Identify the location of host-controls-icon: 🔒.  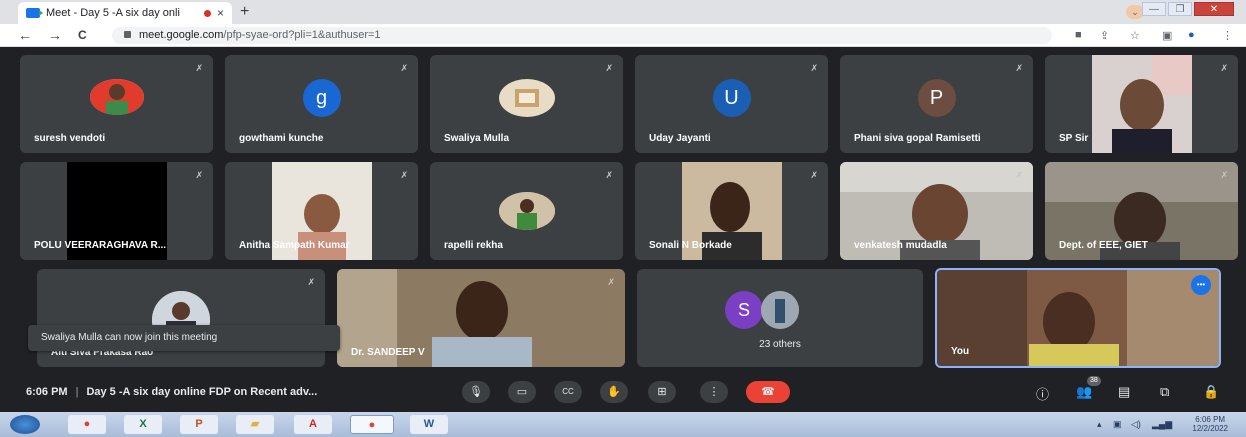
(1211, 392).